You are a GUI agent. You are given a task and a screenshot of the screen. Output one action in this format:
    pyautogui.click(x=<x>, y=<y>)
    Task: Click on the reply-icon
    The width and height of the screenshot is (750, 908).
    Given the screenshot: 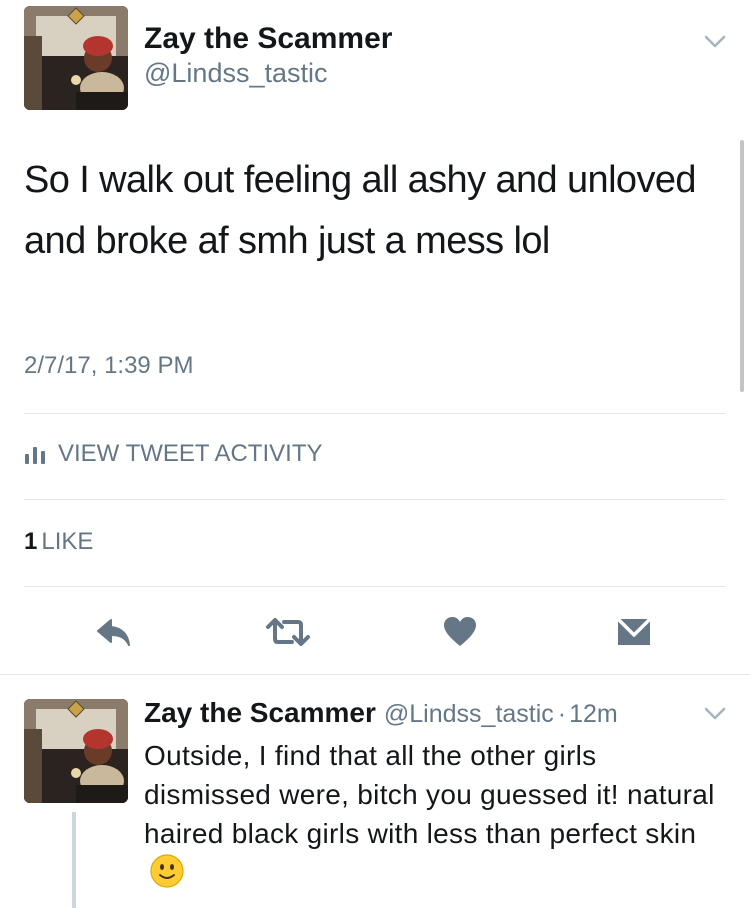 What is the action you would take?
    pyautogui.click(x=113, y=632)
    